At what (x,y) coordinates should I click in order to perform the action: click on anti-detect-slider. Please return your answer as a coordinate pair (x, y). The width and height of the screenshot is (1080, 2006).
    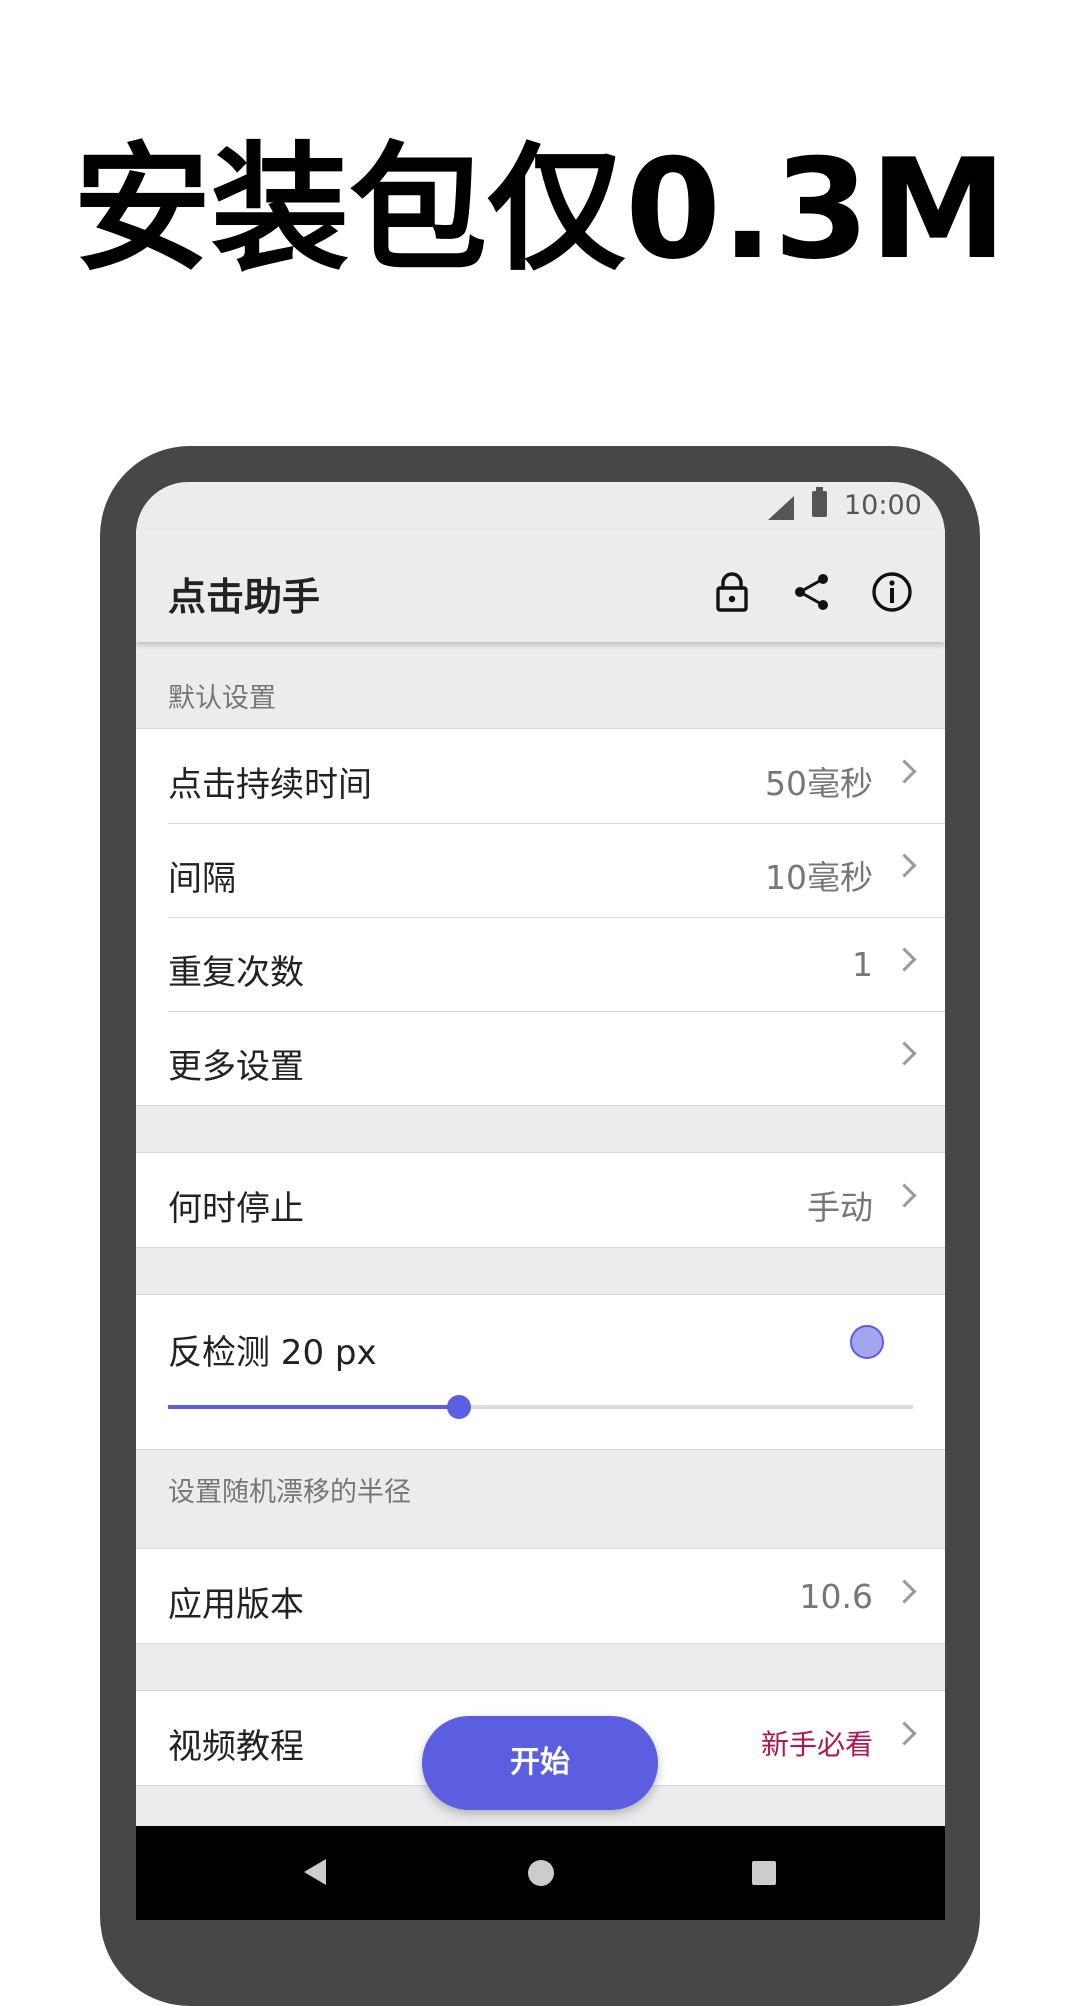
    Looking at the image, I should click on (540, 1407).